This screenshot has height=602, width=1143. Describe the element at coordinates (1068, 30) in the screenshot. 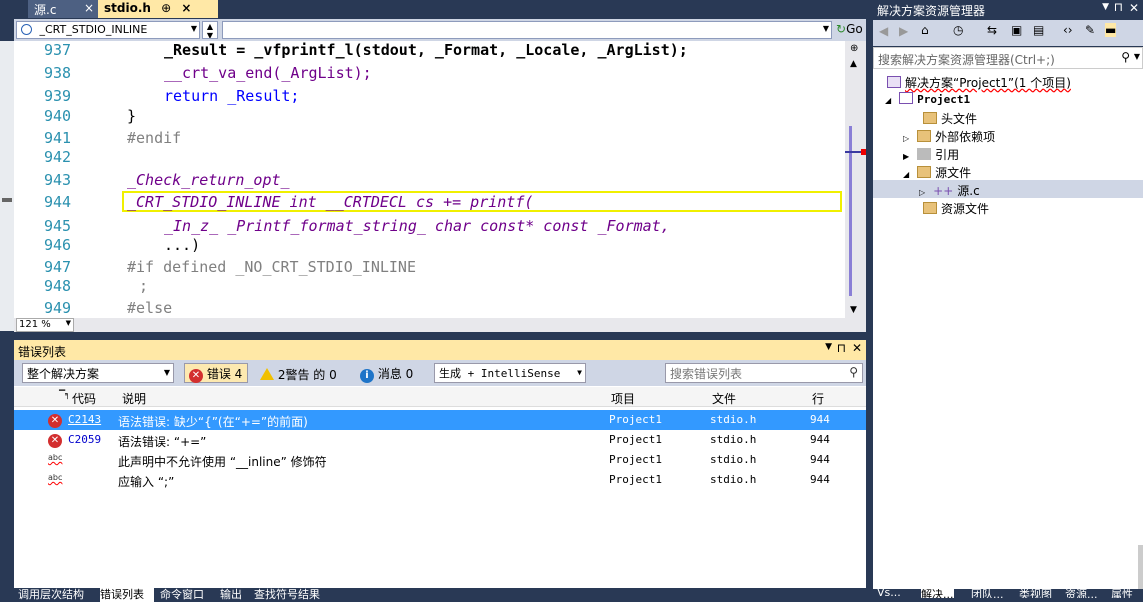

I see `view-code-icon: ‹›` at that location.